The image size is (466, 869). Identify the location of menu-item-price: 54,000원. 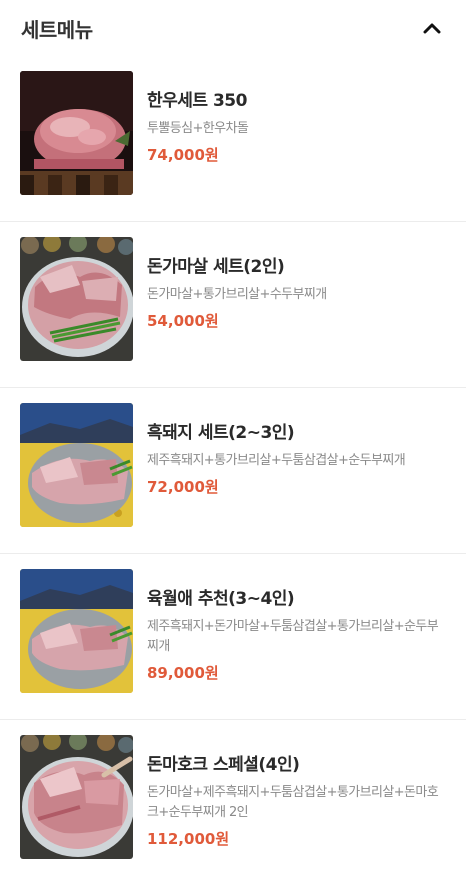
(183, 321).